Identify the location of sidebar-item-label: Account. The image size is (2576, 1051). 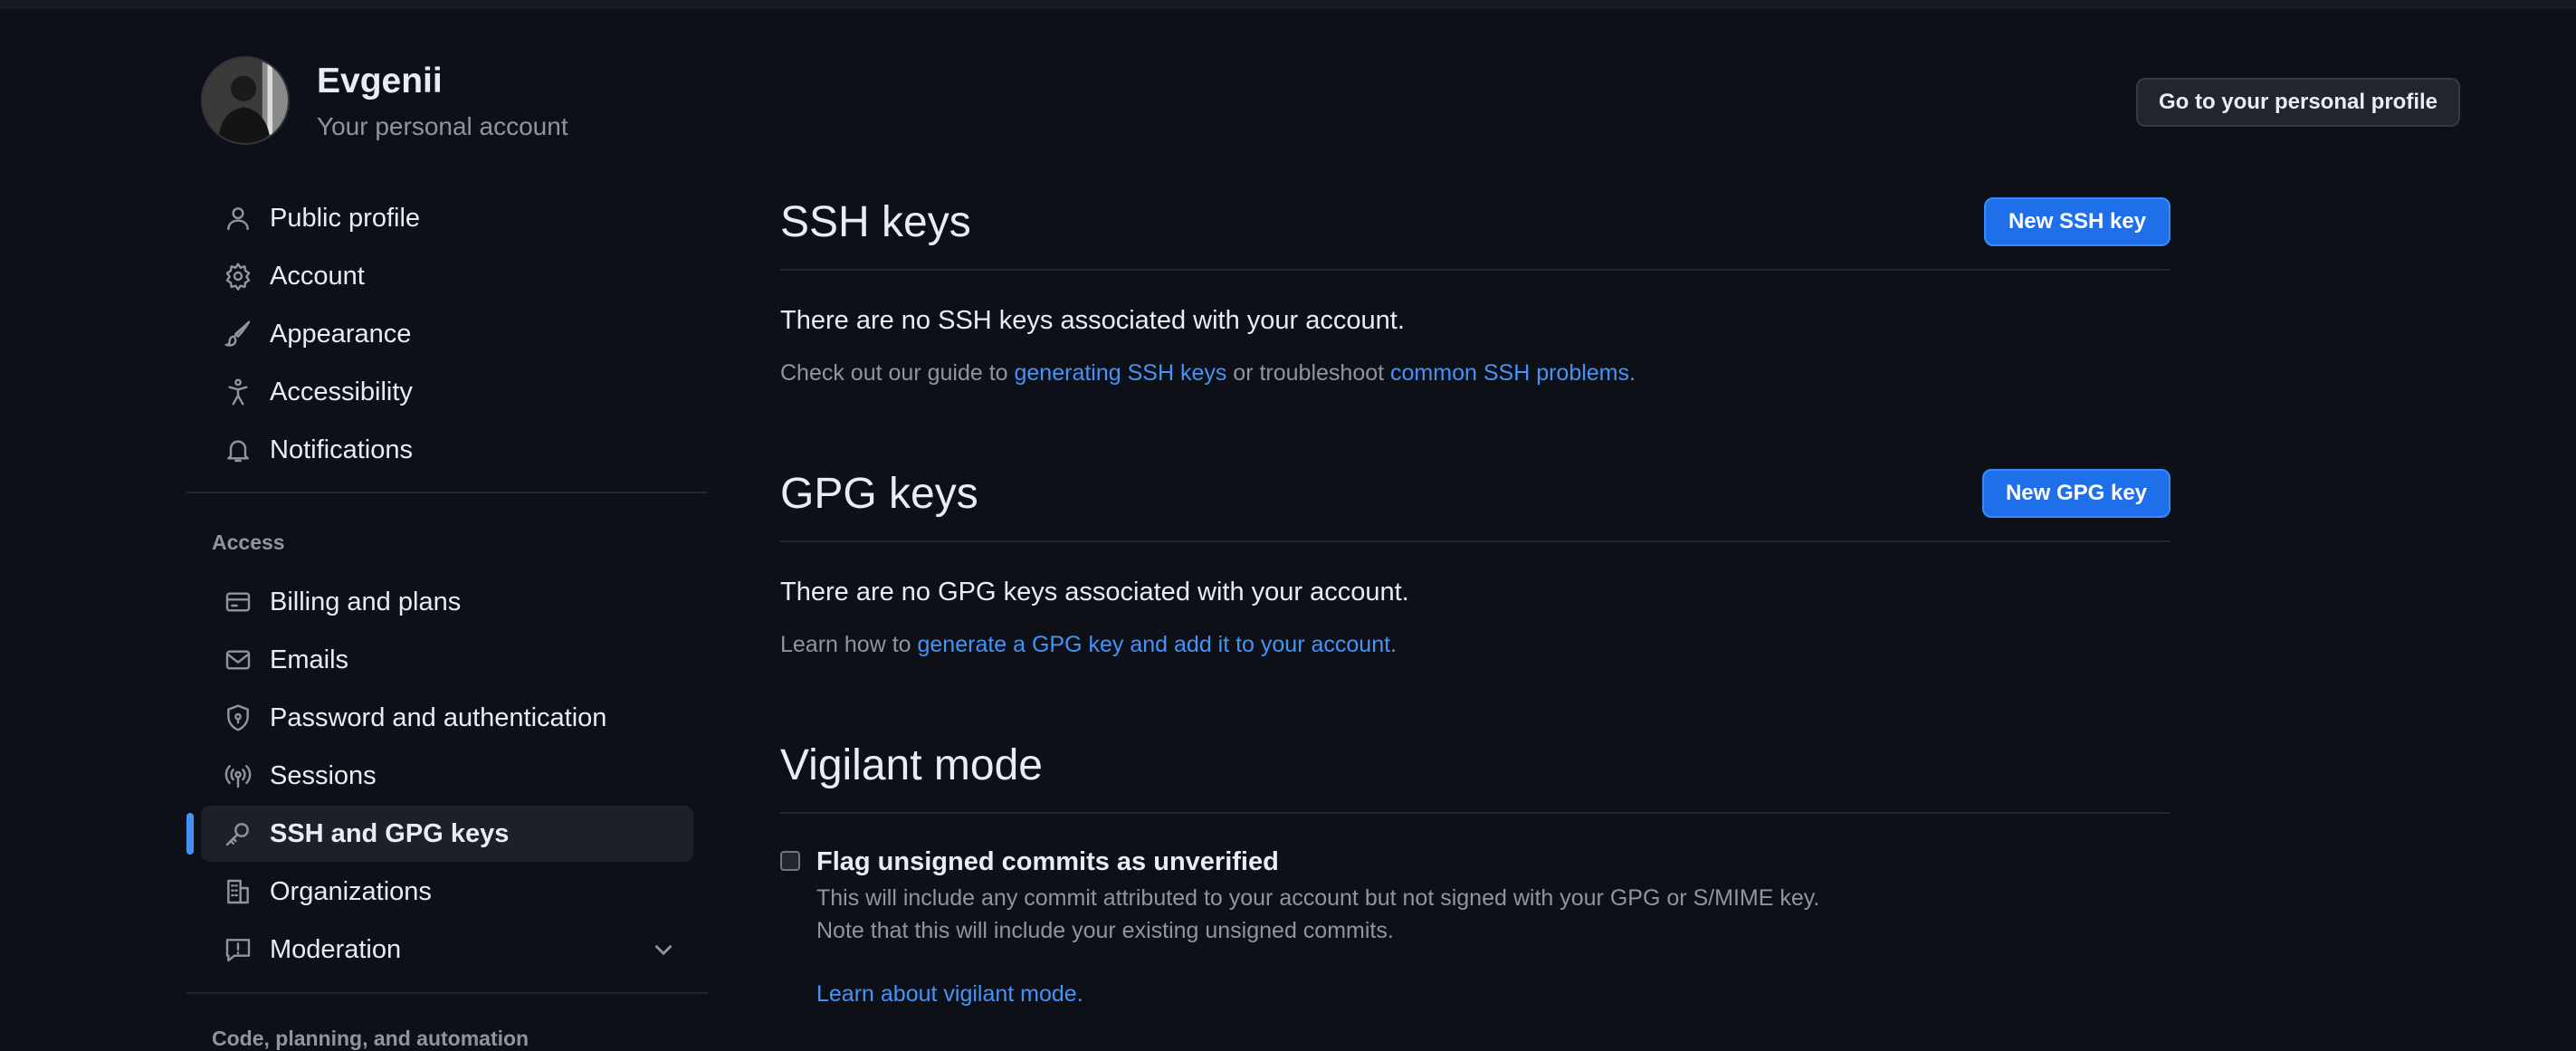
(318, 276).